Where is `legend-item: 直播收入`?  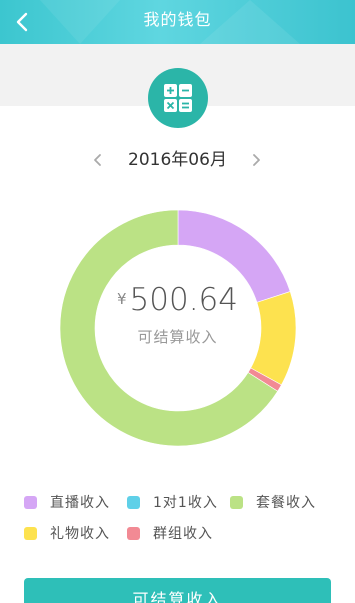
legend-item: 直播收入 is located at coordinates (67, 502).